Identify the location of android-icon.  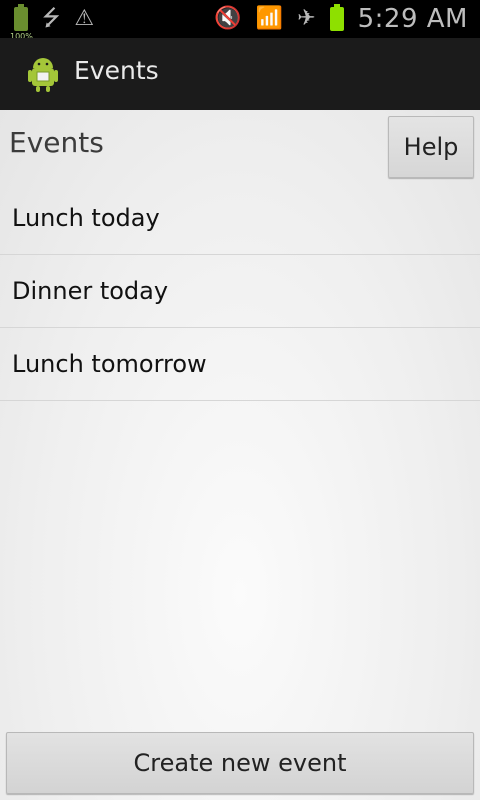
(43, 75).